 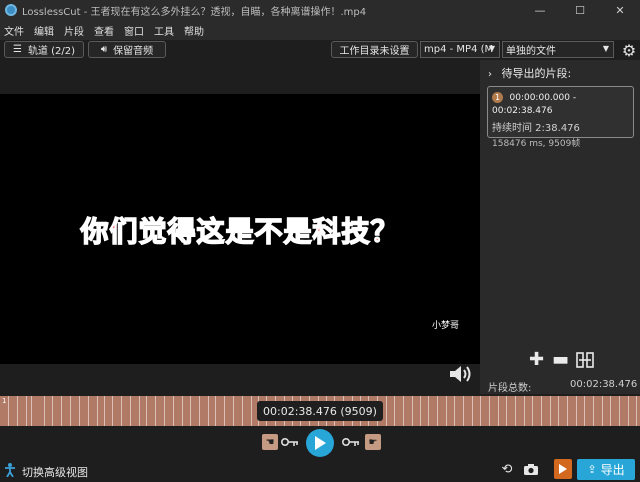 I want to click on segments-total-value: 00:02:38.476, so click(x=604, y=384).